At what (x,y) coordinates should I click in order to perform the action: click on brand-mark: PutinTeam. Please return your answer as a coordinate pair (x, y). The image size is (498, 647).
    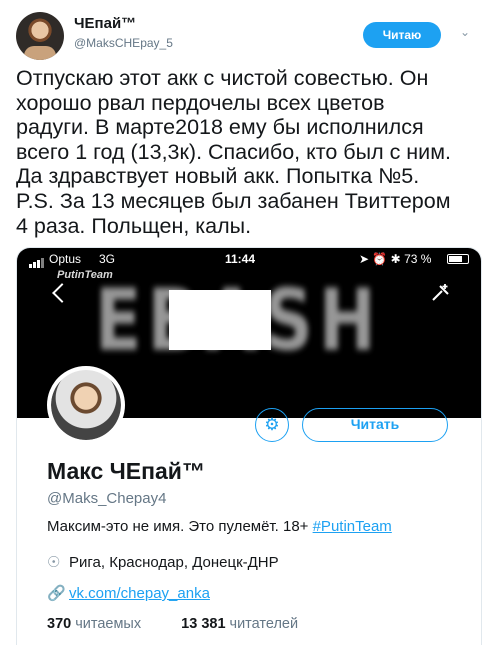
    Looking at the image, I should click on (85, 275).